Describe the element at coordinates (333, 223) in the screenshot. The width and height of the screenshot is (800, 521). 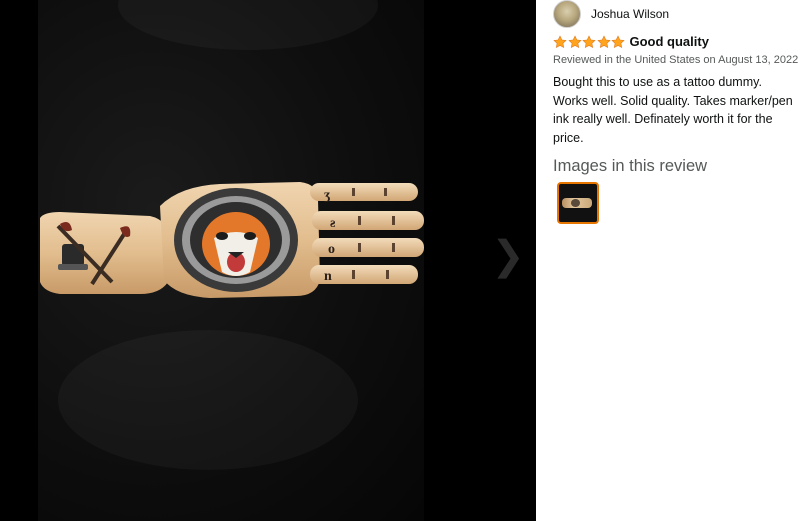
I see `svg-text: ƨ` at that location.